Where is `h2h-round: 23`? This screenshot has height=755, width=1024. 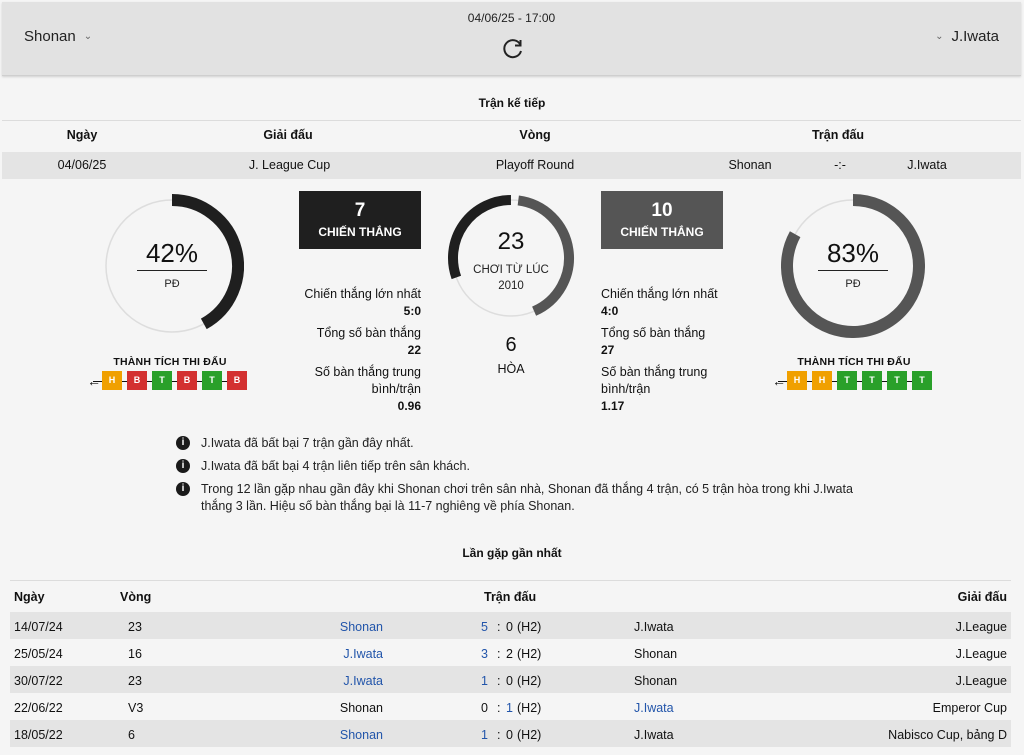 h2h-round: 23 is located at coordinates (135, 627).